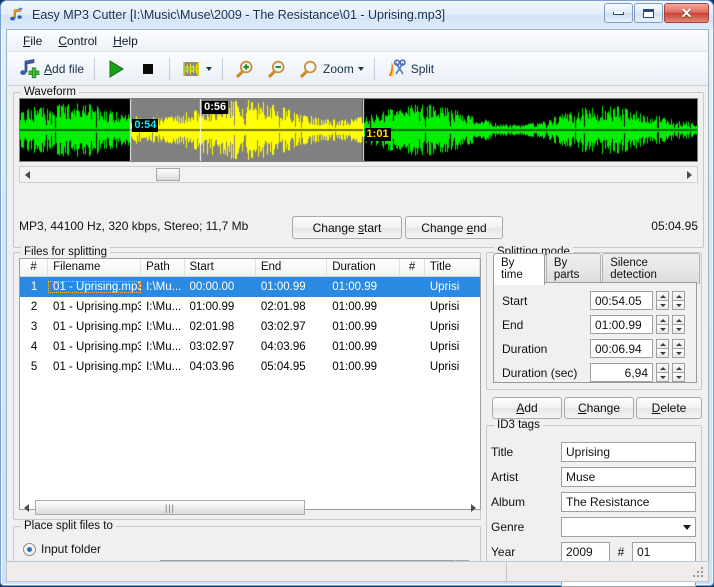 The image size is (714, 587). Describe the element at coordinates (527, 408) in the screenshot. I see `add-button: Add` at that location.